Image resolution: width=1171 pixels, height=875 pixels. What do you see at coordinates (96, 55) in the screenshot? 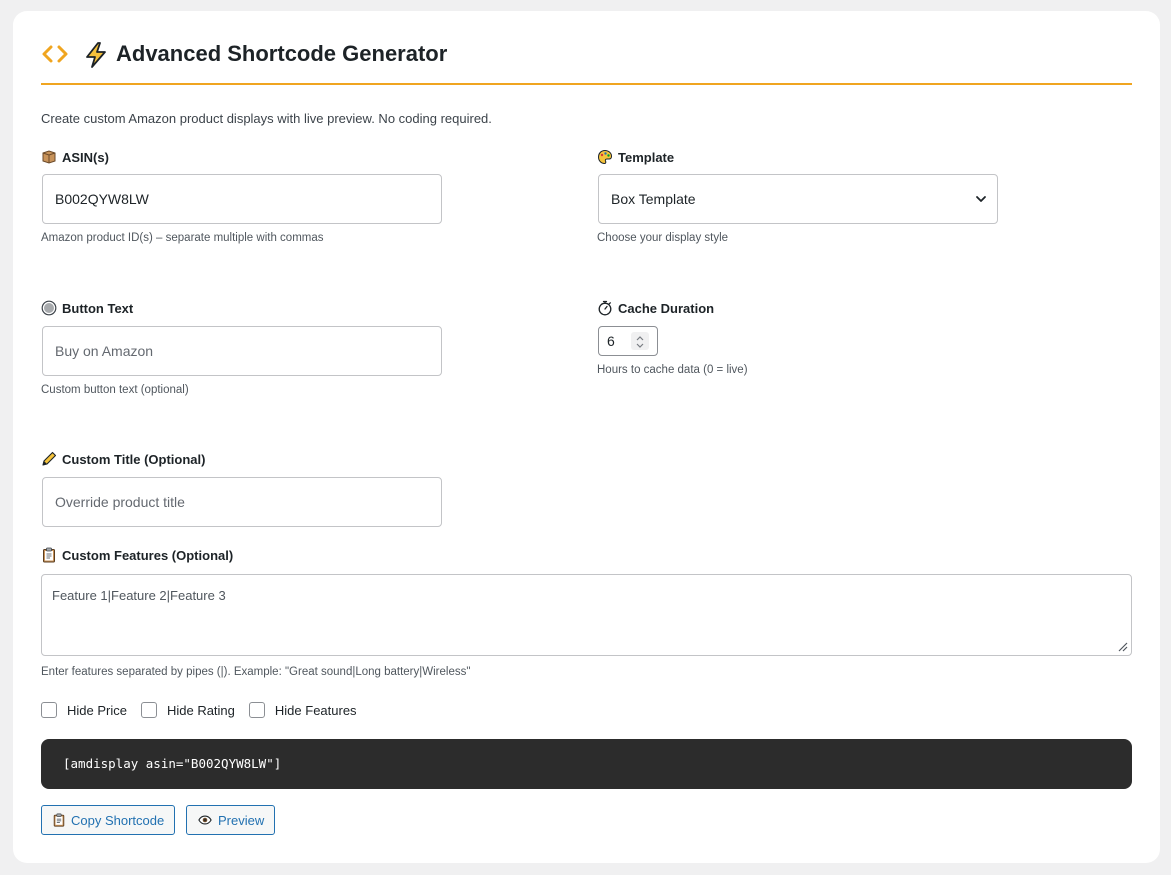
I see `lightning-bolt-icon` at bounding box center [96, 55].